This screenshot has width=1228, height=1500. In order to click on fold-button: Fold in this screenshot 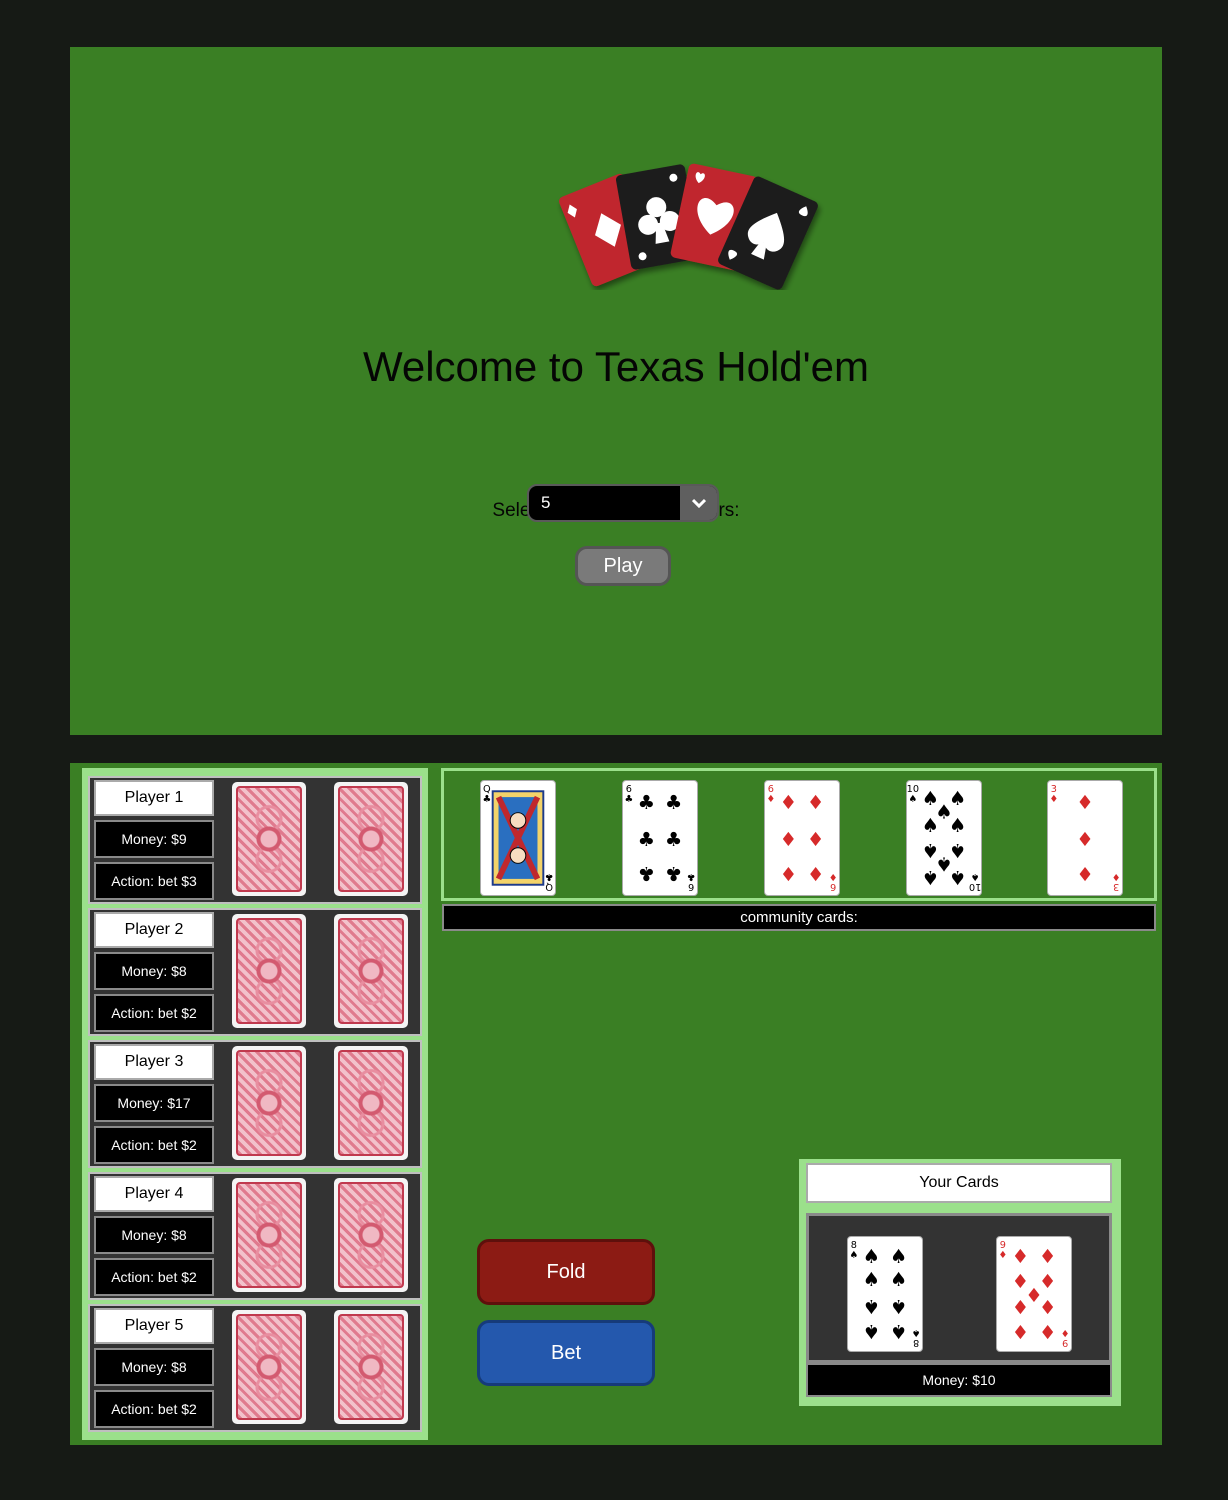, I will do `click(566, 1272)`.